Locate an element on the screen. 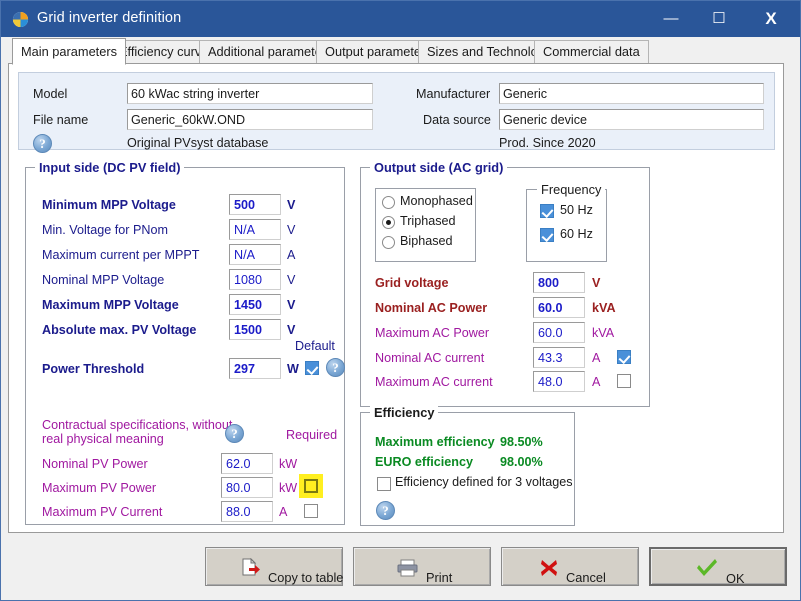  absolute-max-pv-voltage-input: 1500 is located at coordinates (255, 329).